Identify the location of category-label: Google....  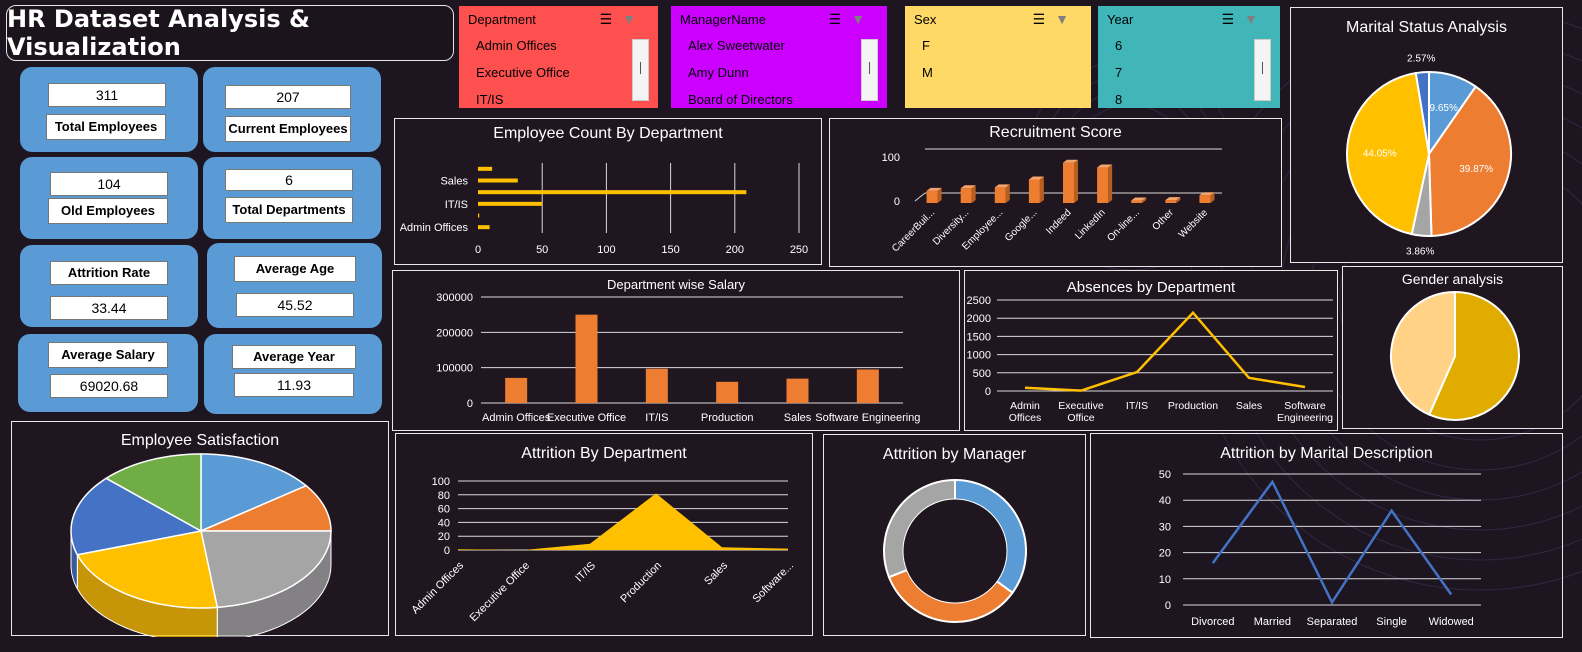
(1021, 225).